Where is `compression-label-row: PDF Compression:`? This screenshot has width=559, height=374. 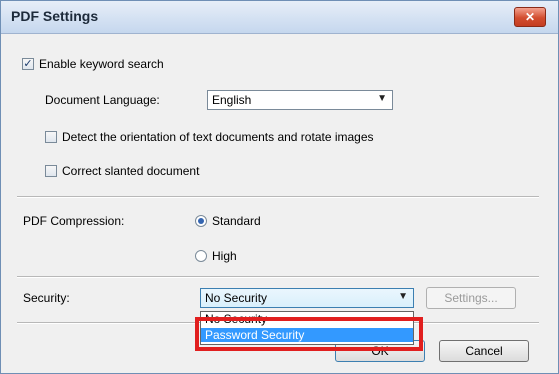 compression-label-row: PDF Compression: is located at coordinates (73, 221).